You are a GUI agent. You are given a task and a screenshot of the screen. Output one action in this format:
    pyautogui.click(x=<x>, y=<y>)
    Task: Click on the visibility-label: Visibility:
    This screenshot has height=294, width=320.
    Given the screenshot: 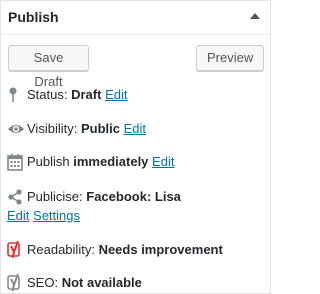 What is the action you would take?
    pyautogui.click(x=52, y=128)
    